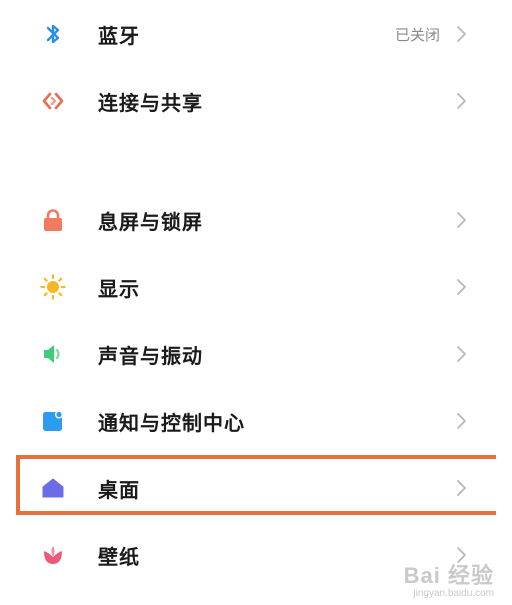 Image resolution: width=512 pixels, height=605 pixels. Describe the element at coordinates (53, 488) in the screenshot. I see `home-icon` at that location.